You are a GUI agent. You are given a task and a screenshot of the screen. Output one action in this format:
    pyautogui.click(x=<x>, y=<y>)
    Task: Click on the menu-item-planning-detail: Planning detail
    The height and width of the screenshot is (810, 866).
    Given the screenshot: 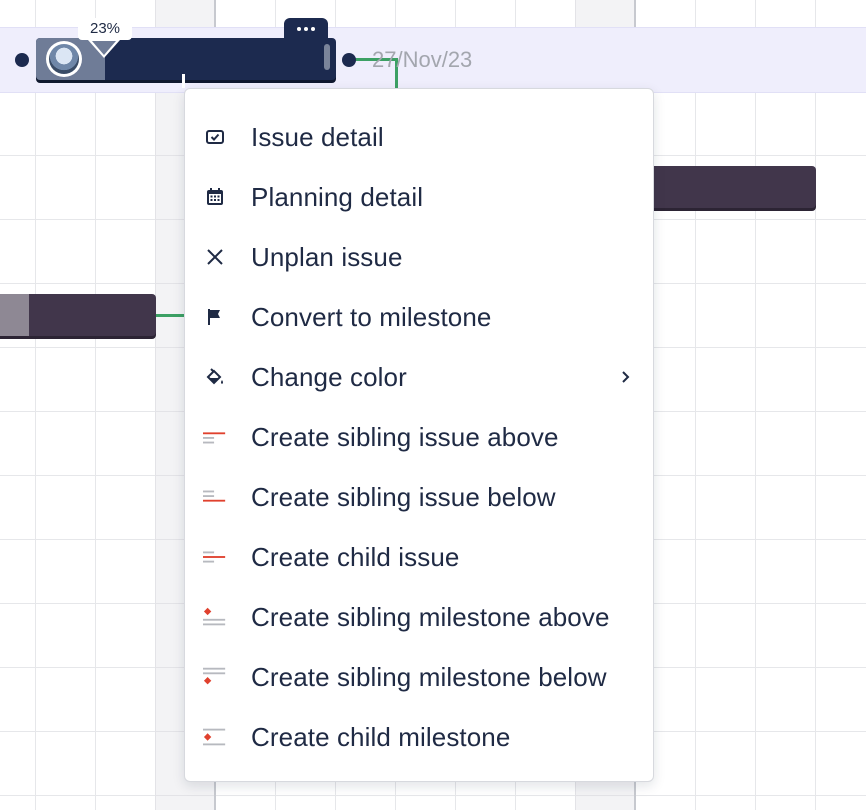 What is the action you would take?
    pyautogui.click(x=419, y=197)
    